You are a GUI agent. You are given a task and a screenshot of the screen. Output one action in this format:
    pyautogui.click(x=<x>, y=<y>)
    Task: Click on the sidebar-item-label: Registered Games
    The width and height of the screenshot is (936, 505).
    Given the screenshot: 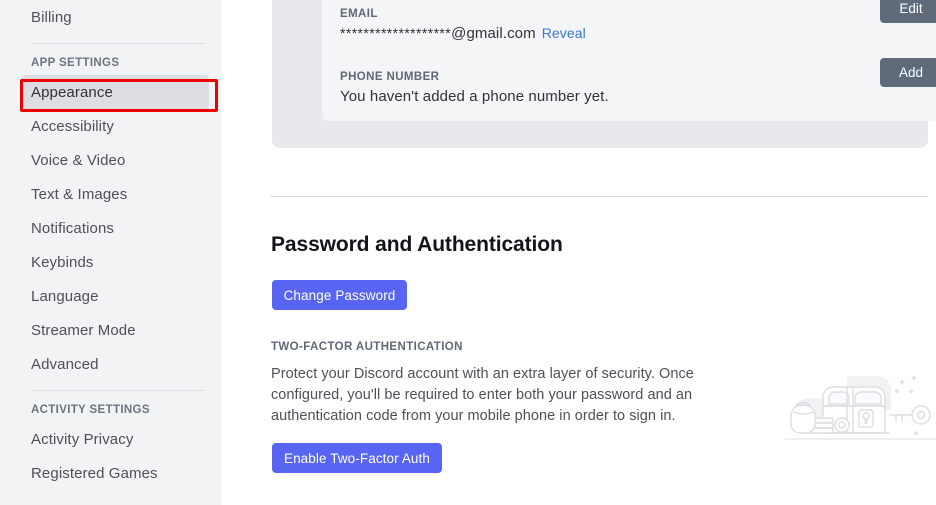 What is the action you would take?
    pyautogui.click(x=94, y=473)
    